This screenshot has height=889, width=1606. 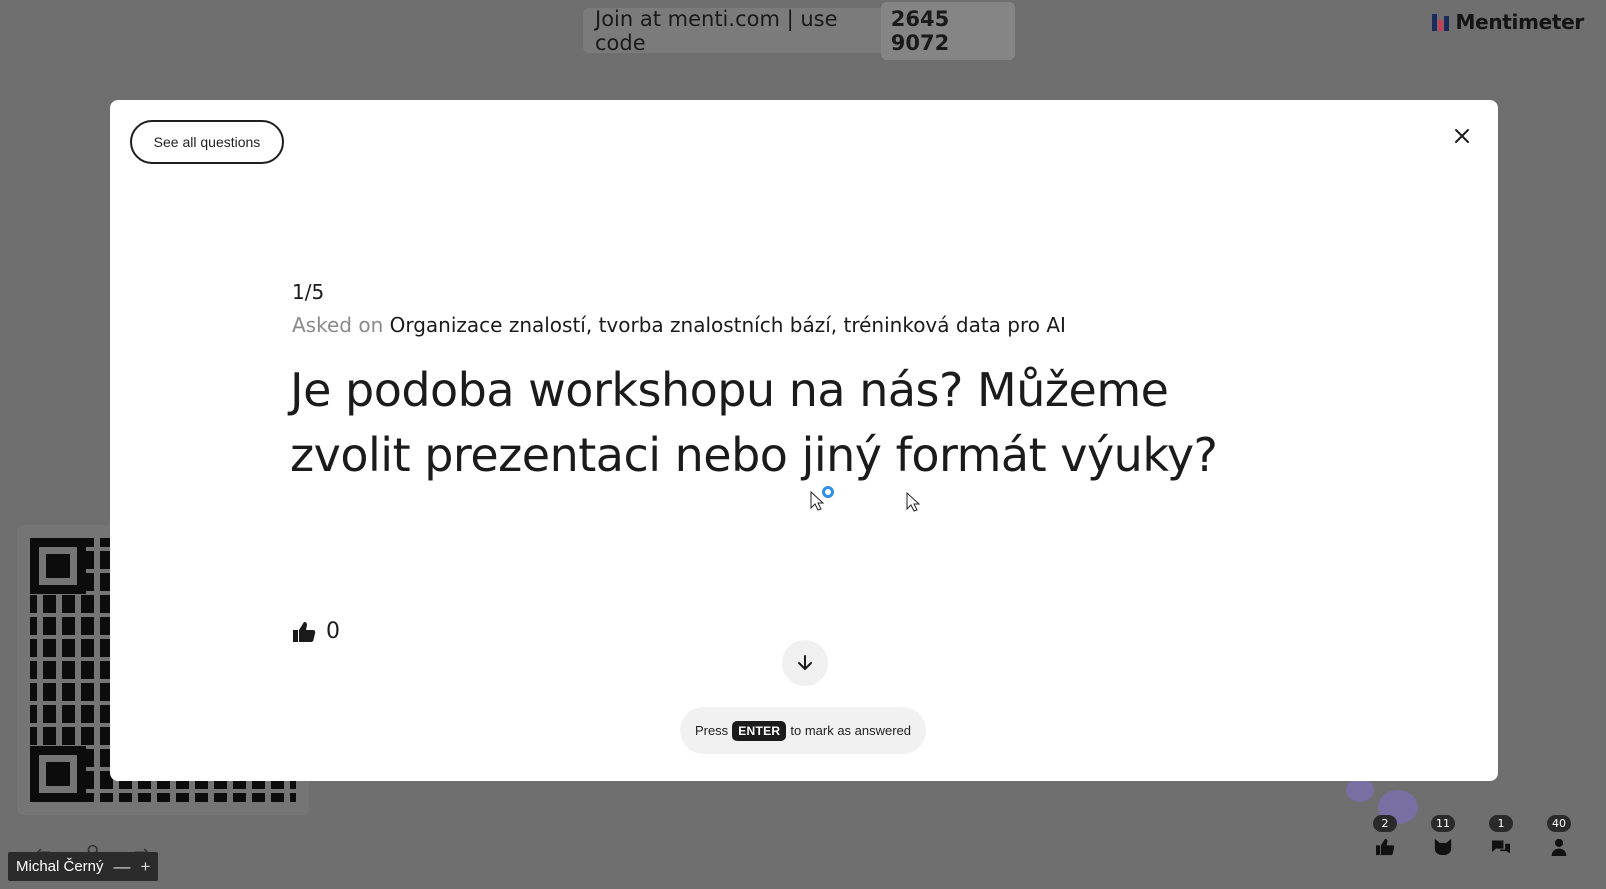 I want to click on reaction-cat: 11, so click(x=1443, y=835).